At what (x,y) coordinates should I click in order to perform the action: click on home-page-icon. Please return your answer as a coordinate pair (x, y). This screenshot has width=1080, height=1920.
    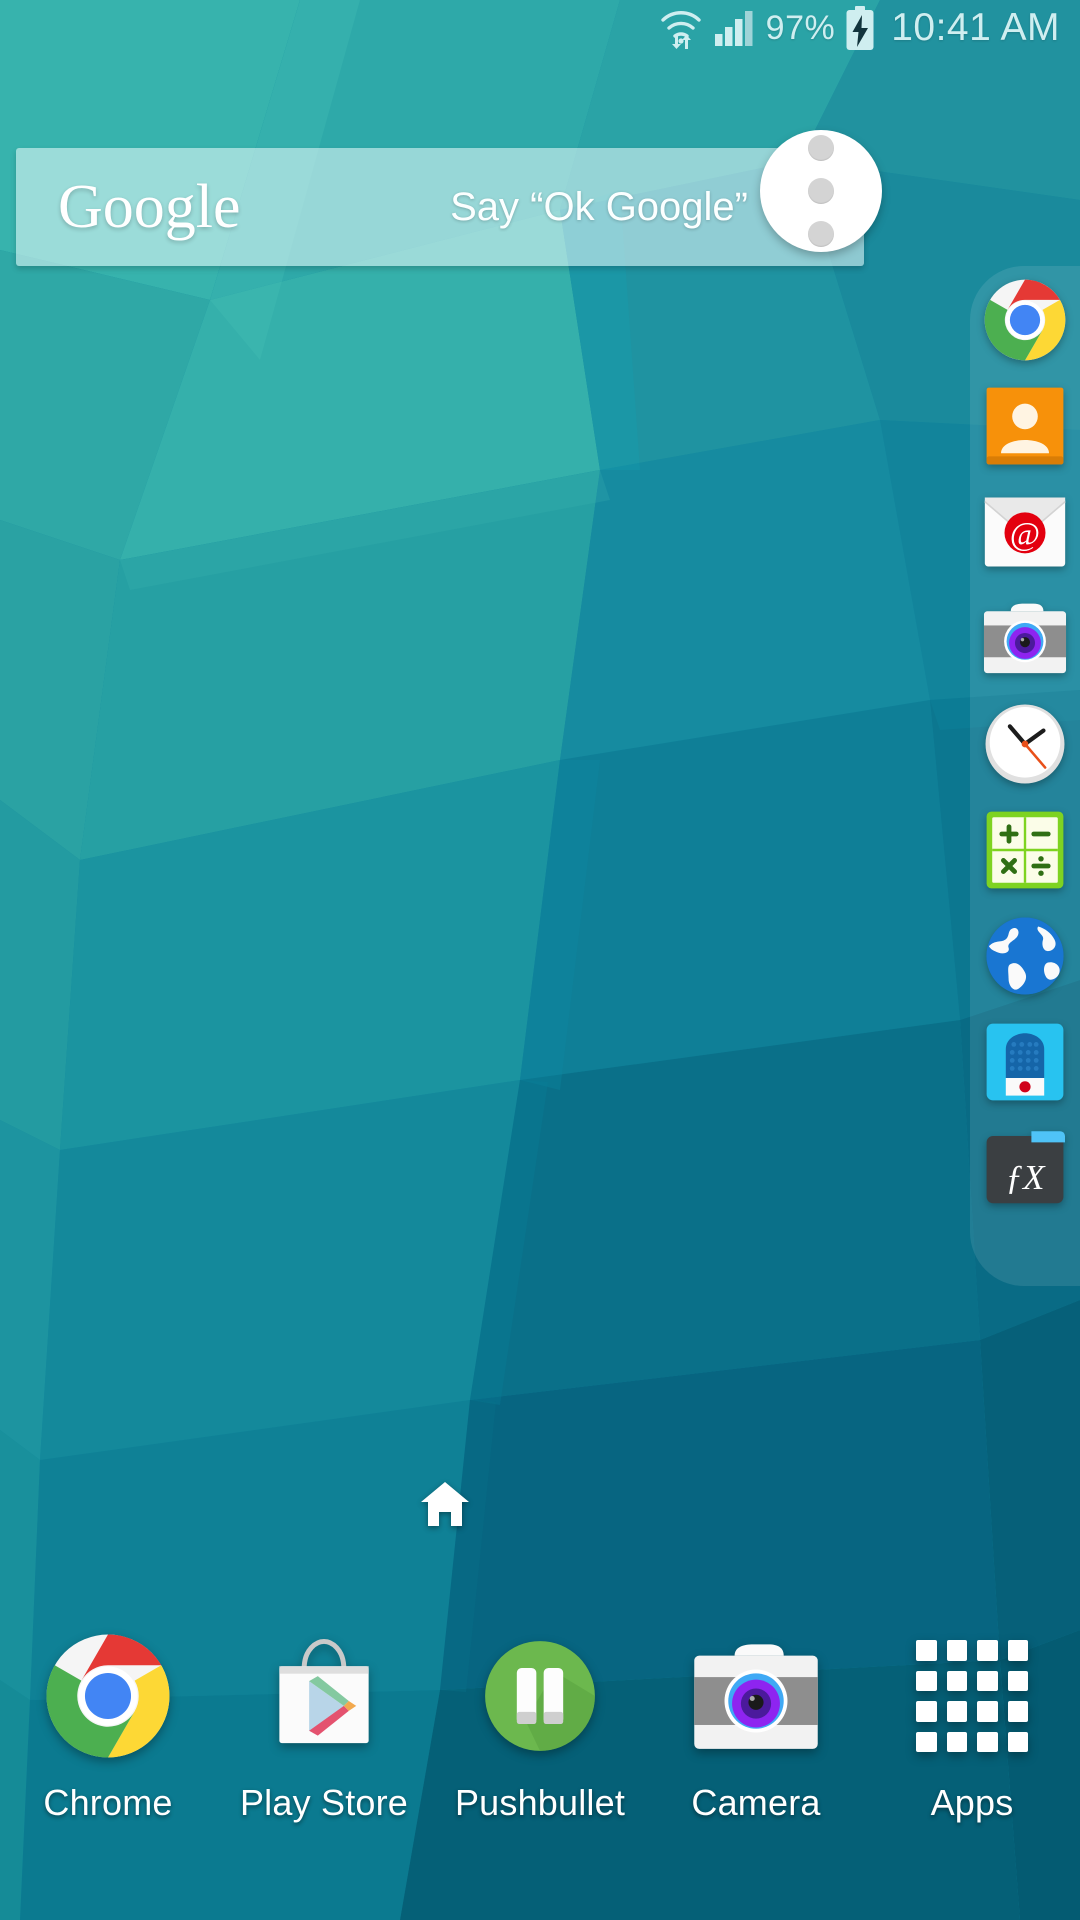
    Looking at the image, I should click on (445, 1504).